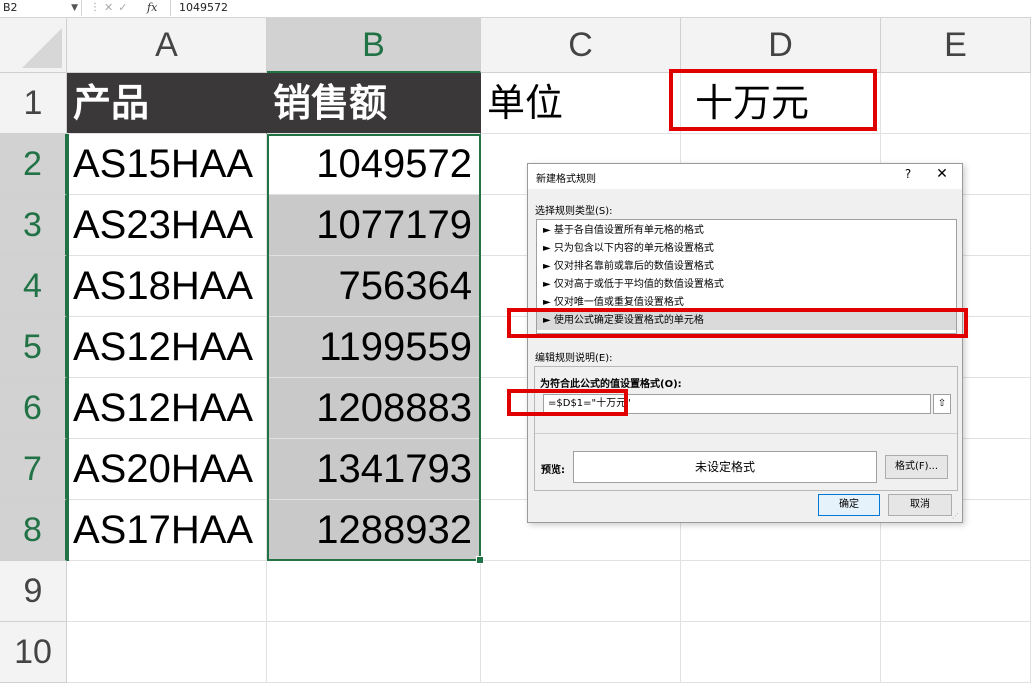 Image resolution: width=1031 pixels, height=683 pixels. I want to click on cell-e10, so click(956, 652).